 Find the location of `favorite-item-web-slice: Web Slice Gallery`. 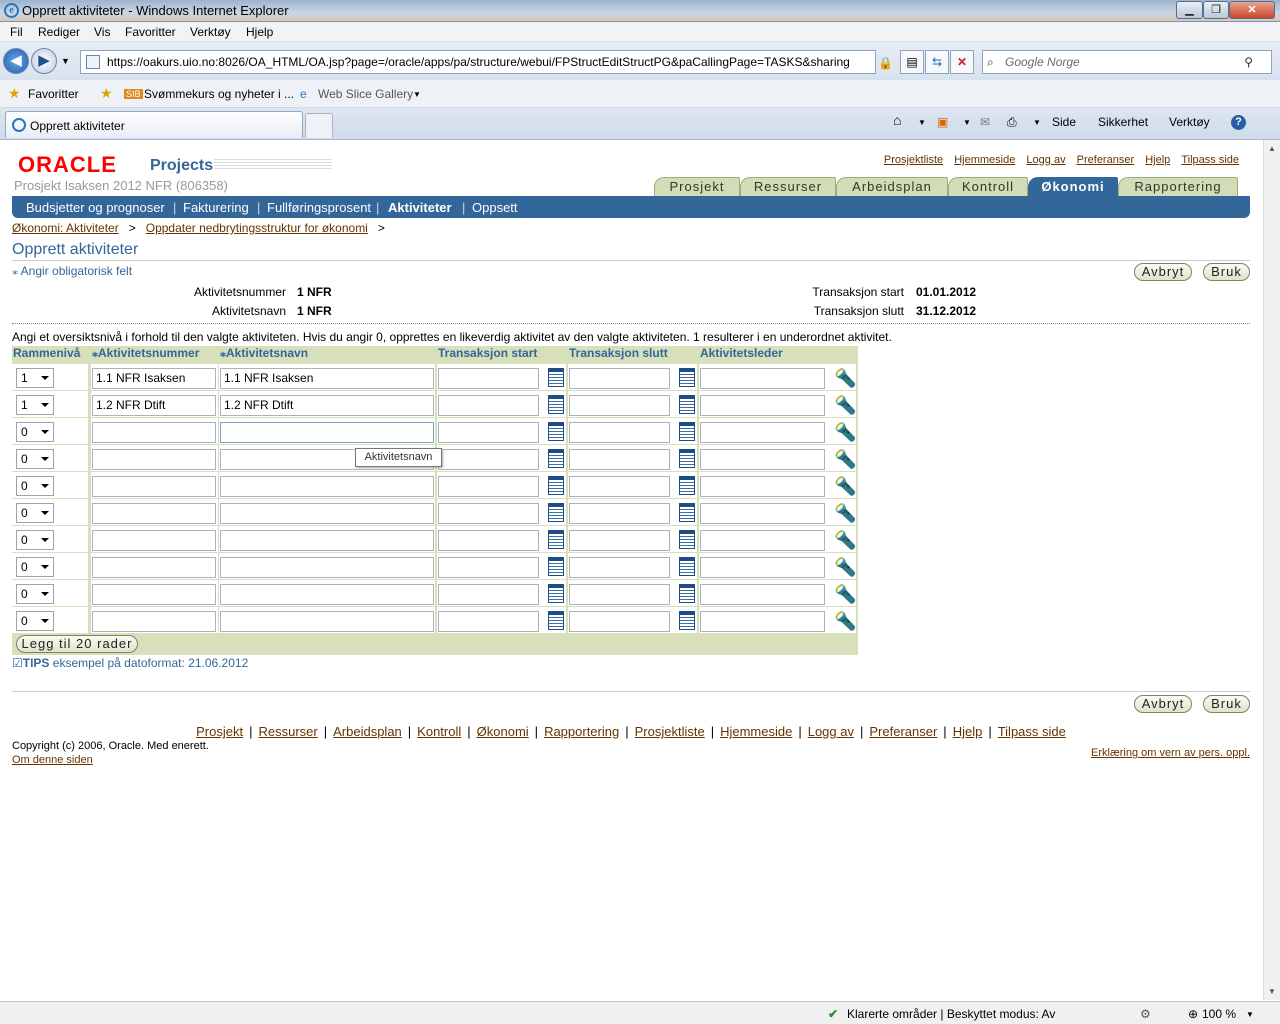

favorite-item-web-slice: Web Slice Gallery is located at coordinates (365, 94).